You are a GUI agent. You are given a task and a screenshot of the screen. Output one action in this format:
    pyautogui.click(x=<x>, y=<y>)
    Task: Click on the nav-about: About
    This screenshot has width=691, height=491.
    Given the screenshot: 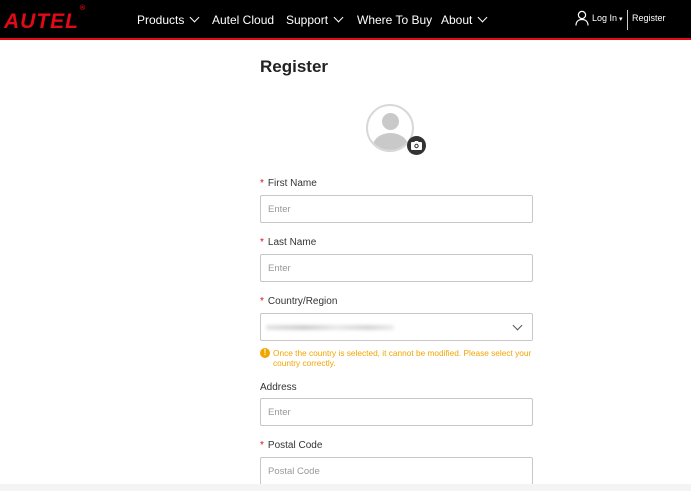 What is the action you would take?
    pyautogui.click(x=464, y=19)
    